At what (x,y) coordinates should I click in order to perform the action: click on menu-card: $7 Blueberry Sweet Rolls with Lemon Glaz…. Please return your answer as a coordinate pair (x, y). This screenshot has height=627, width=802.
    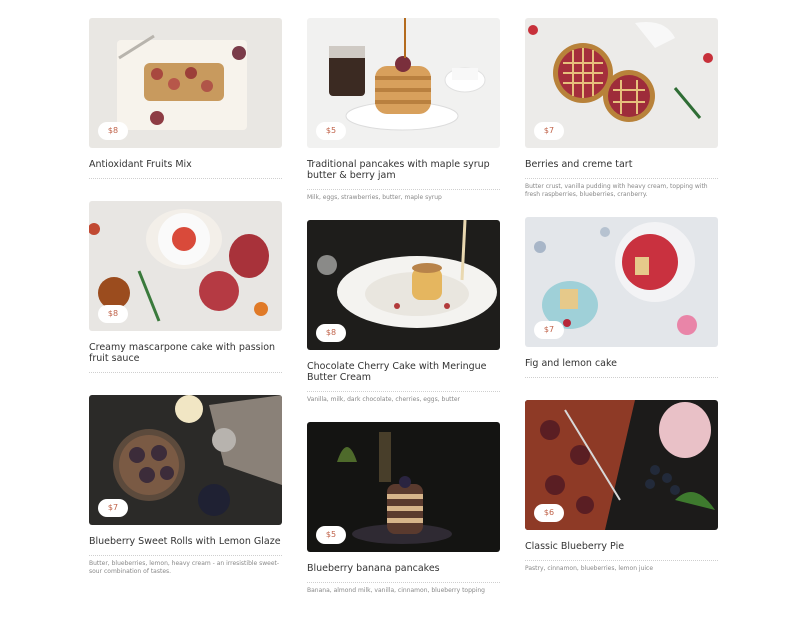
    Looking at the image, I should click on (185, 485).